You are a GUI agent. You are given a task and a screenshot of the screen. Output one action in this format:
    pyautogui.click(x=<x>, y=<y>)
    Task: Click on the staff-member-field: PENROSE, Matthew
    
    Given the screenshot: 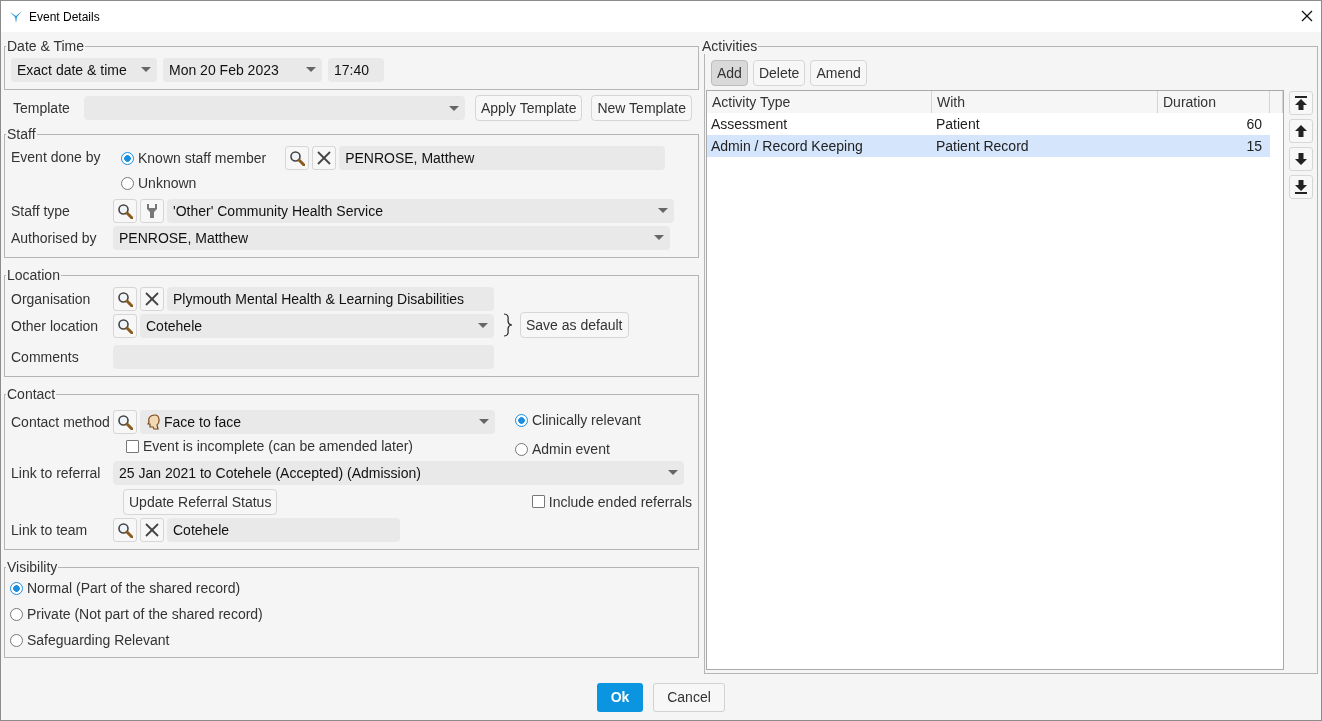 What is the action you would take?
    pyautogui.click(x=502, y=158)
    